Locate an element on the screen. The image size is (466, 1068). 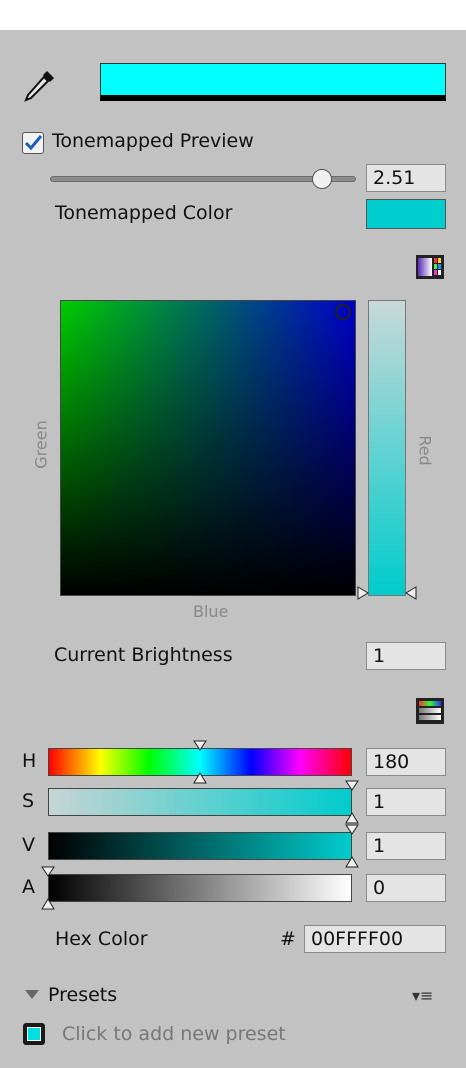
slider-v-label: V is located at coordinates (28, 845).